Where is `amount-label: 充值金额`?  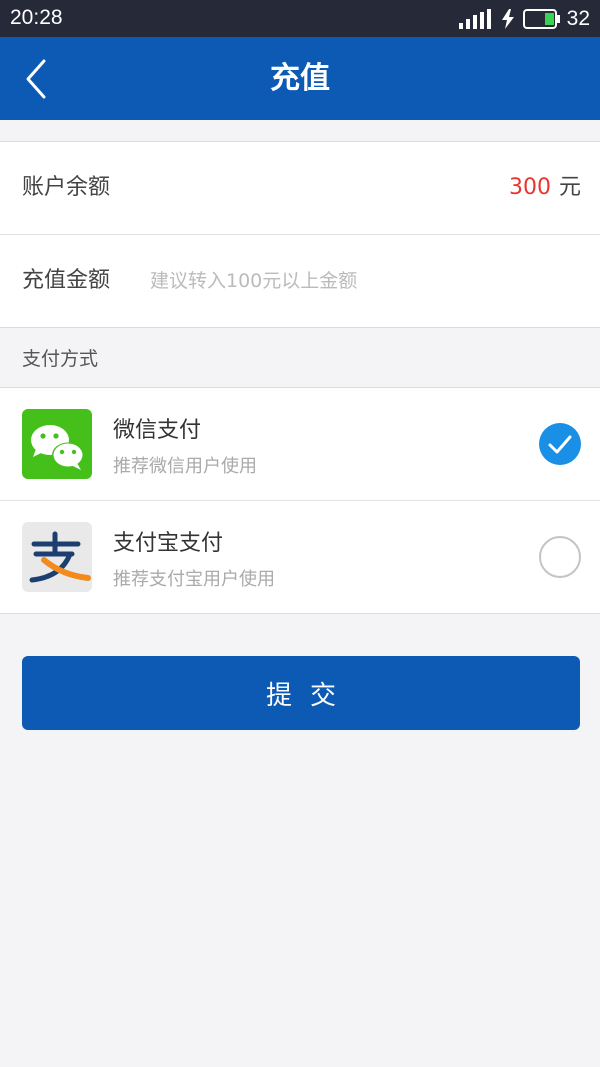 amount-label: 充值金额 is located at coordinates (66, 280).